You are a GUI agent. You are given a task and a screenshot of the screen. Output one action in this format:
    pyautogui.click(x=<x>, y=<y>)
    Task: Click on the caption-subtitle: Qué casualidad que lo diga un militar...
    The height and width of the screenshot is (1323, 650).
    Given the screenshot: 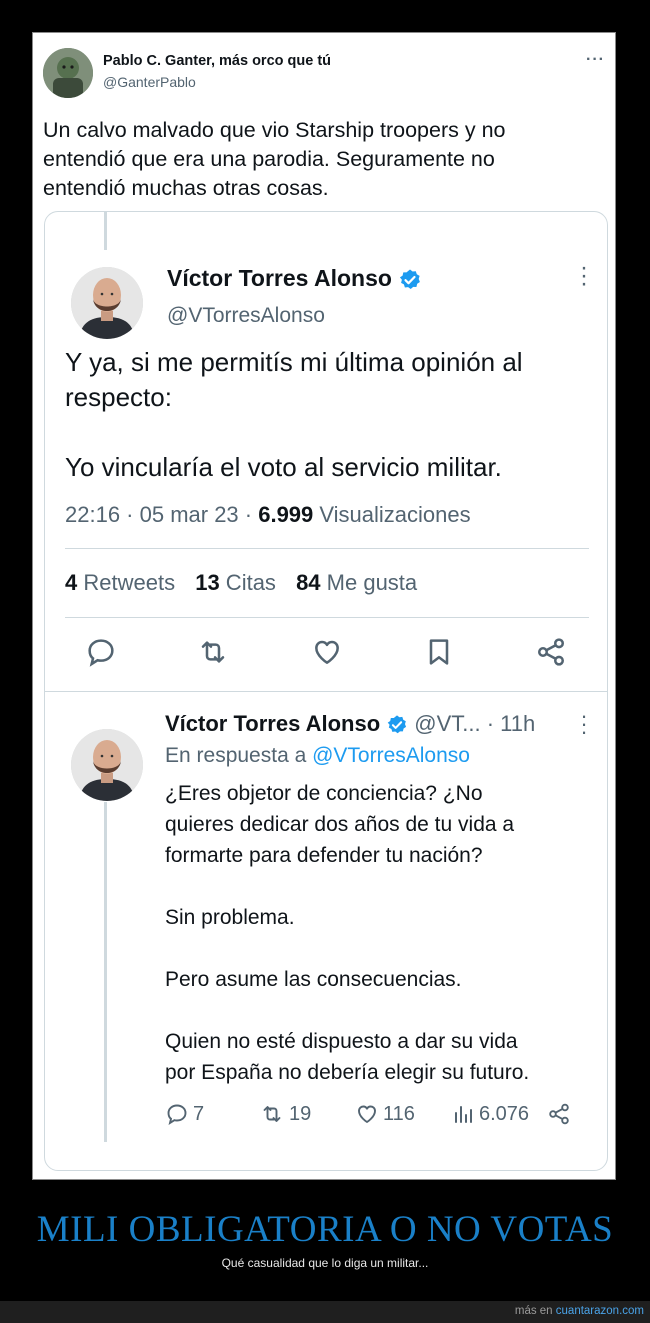 What is the action you would take?
    pyautogui.click(x=325, y=1263)
    